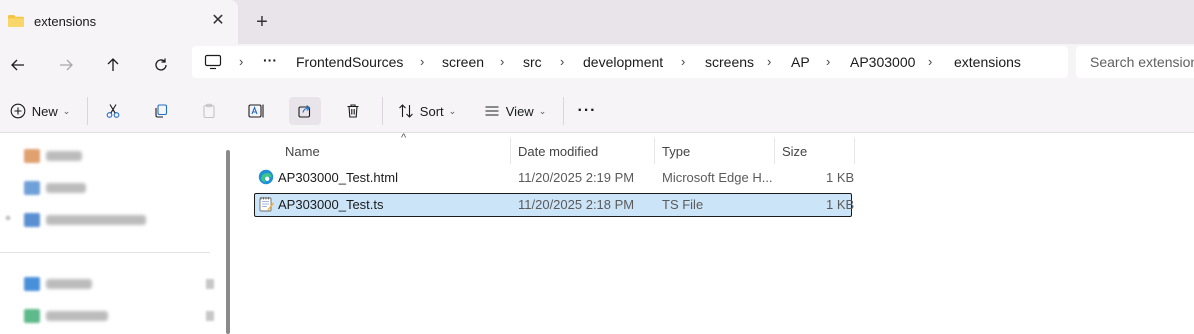  What do you see at coordinates (53, 156) in the screenshot?
I see `sidebar-item-home` at bounding box center [53, 156].